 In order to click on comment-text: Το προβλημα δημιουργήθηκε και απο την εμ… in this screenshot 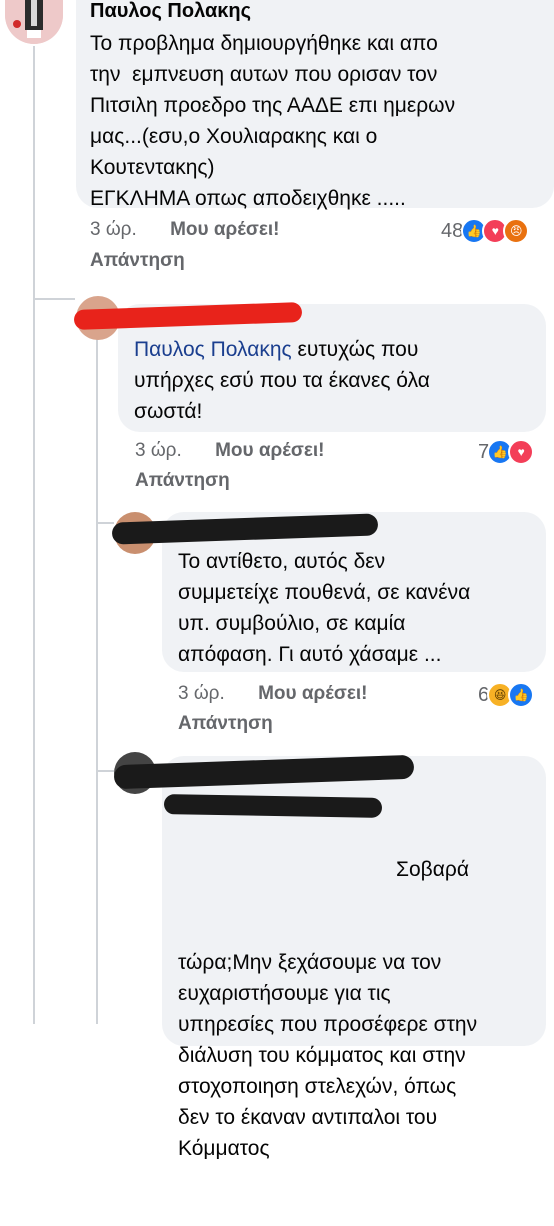, I will do `click(273, 121)`.